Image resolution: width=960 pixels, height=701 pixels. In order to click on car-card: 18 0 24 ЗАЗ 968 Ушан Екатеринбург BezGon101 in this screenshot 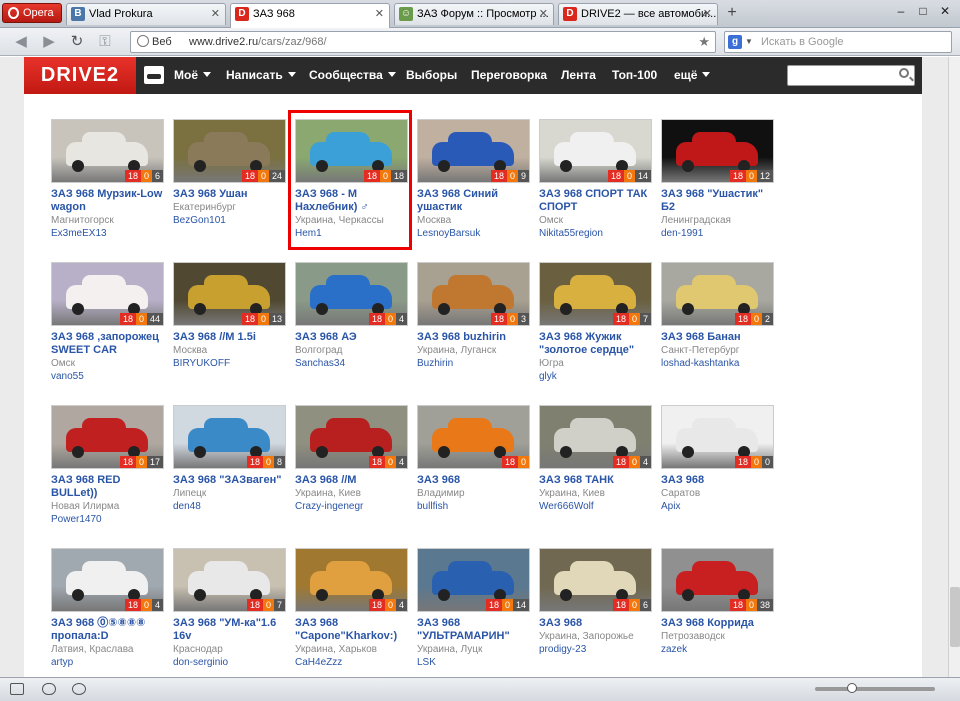, I will do `click(230, 173)`.